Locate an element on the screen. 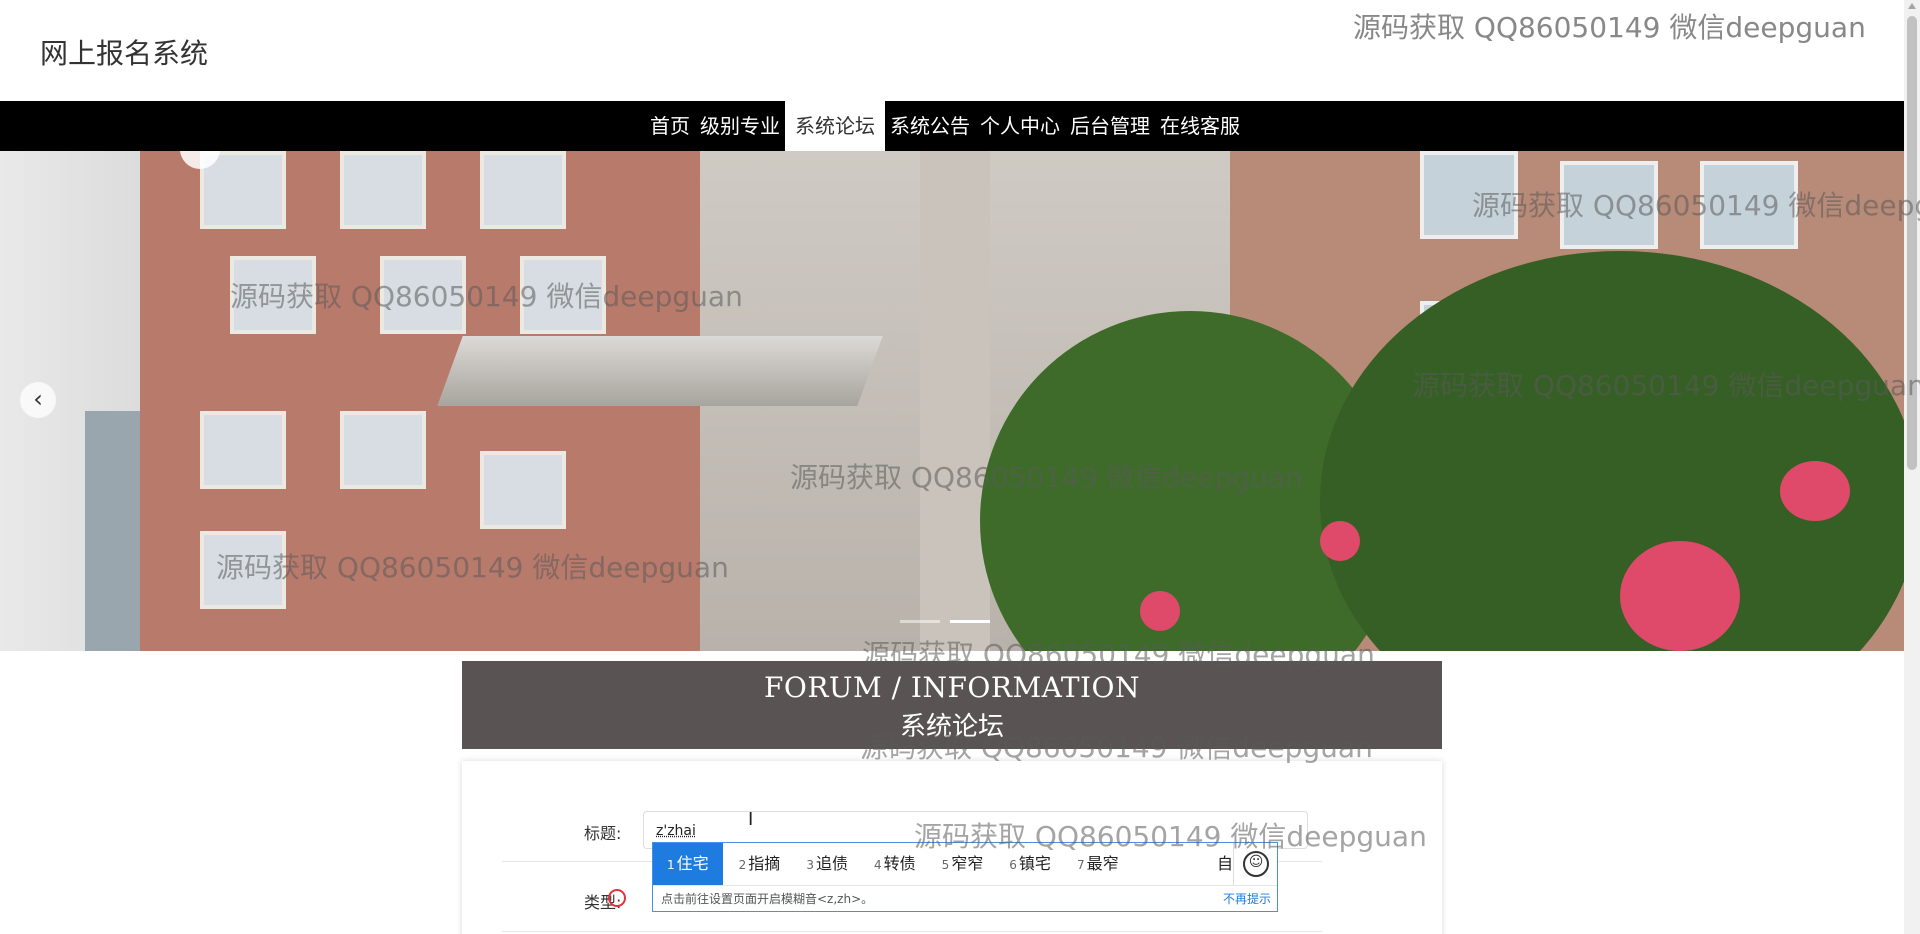 The height and width of the screenshot is (934, 1920). title-input-value: z'zhai is located at coordinates (676, 831).